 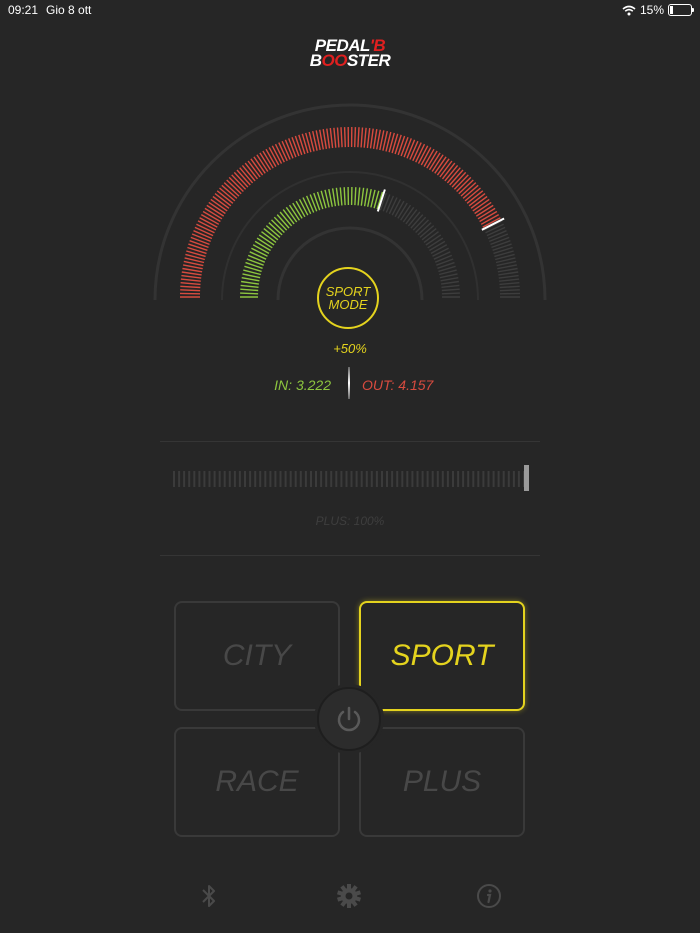 I want to click on boost-percentage: +50%, so click(x=350, y=348).